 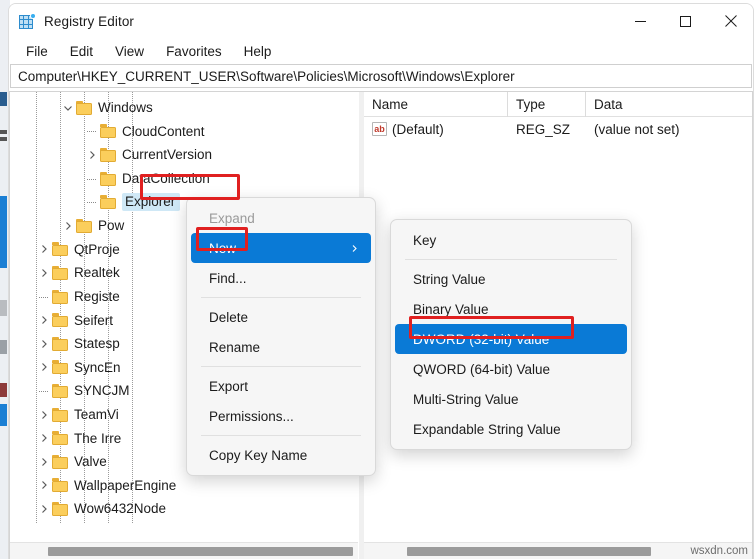 I want to click on menu-file: File, so click(x=37, y=51).